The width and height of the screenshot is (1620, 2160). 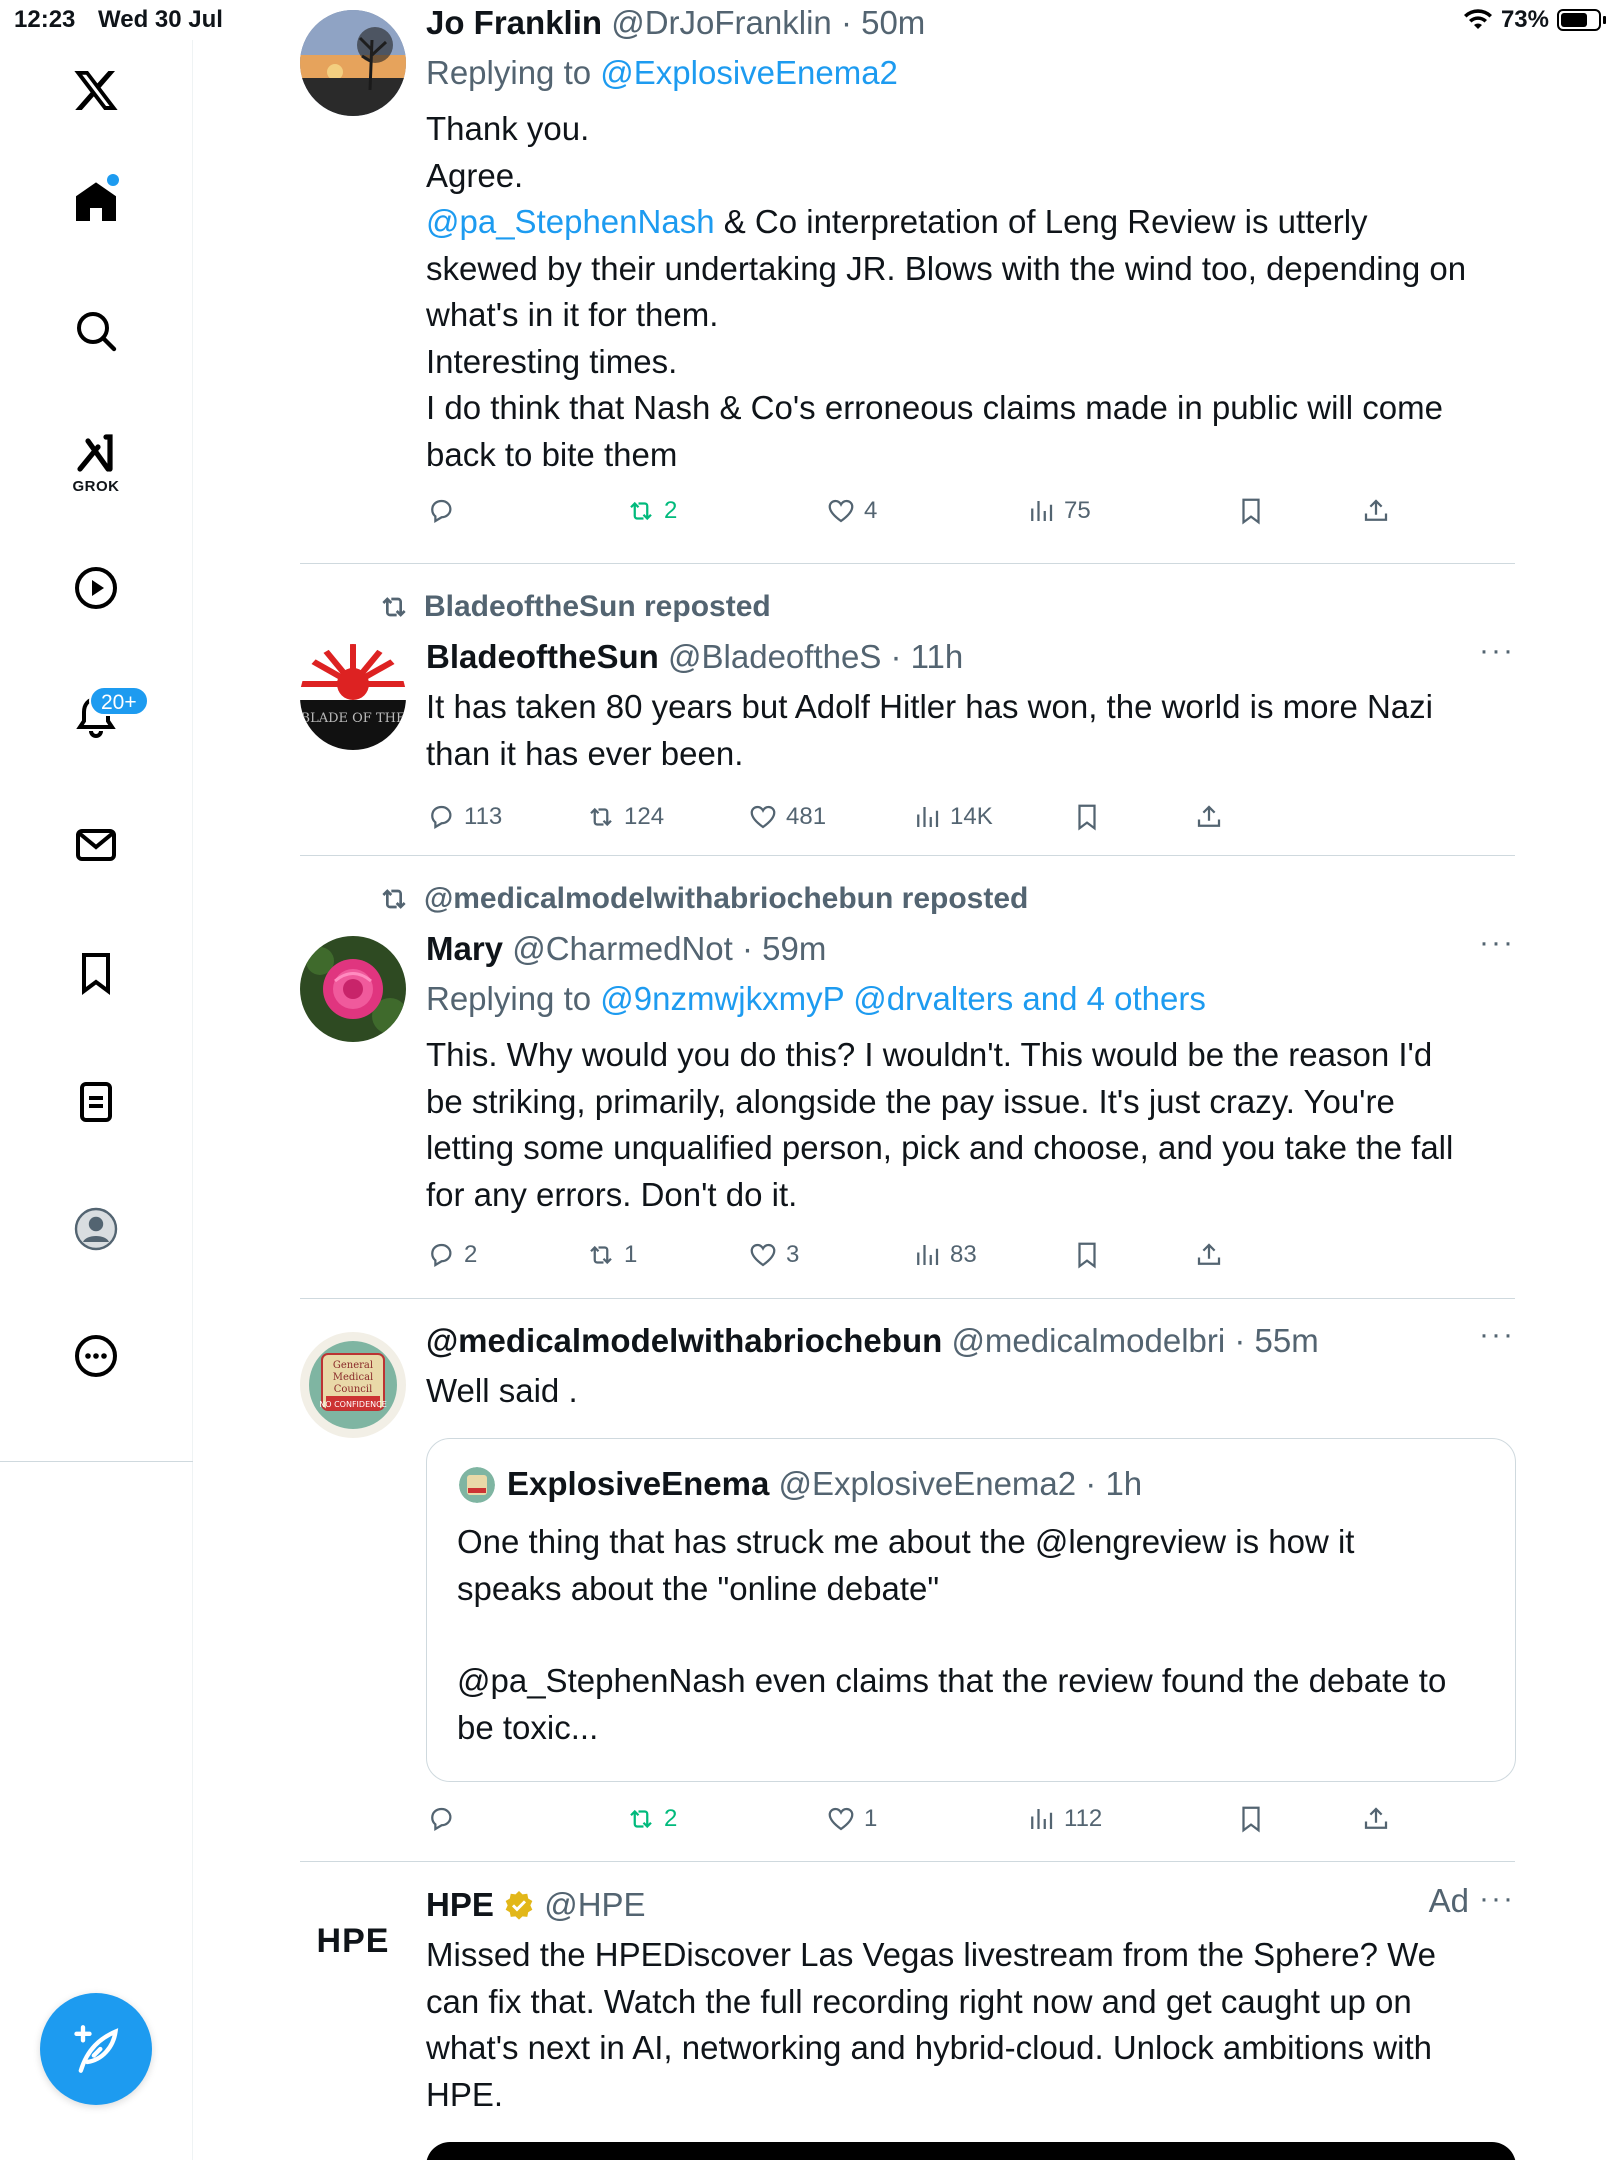 I want to click on repost-button: 1, so click(x=611, y=1255).